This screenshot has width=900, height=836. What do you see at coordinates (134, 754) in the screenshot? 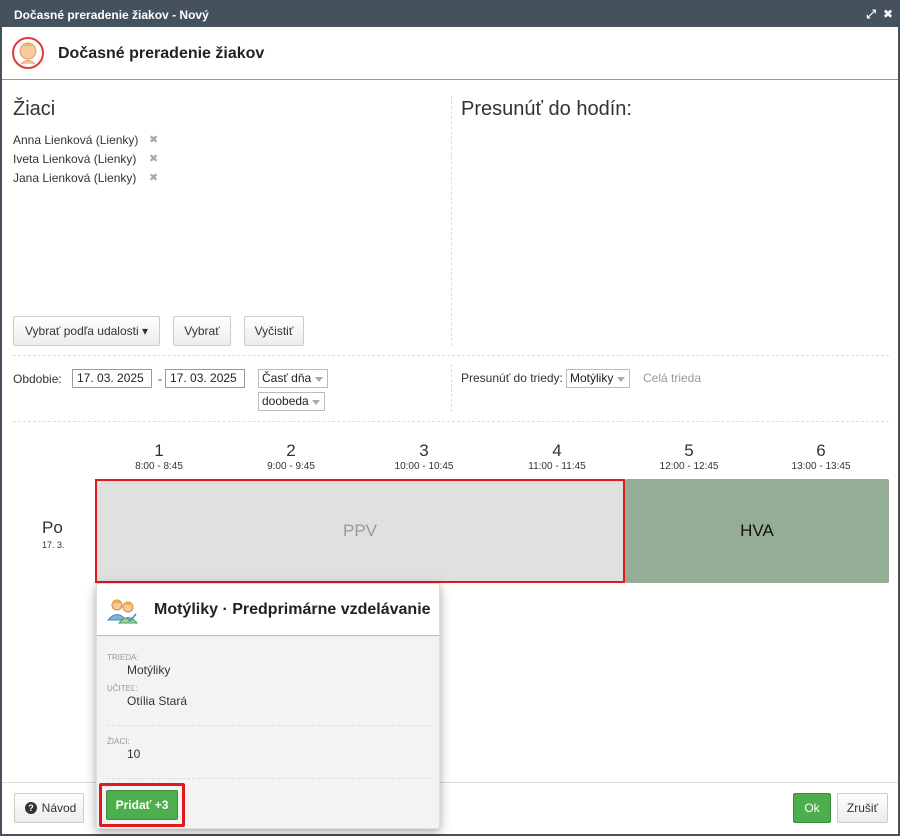
I see `students-value: 10` at bounding box center [134, 754].